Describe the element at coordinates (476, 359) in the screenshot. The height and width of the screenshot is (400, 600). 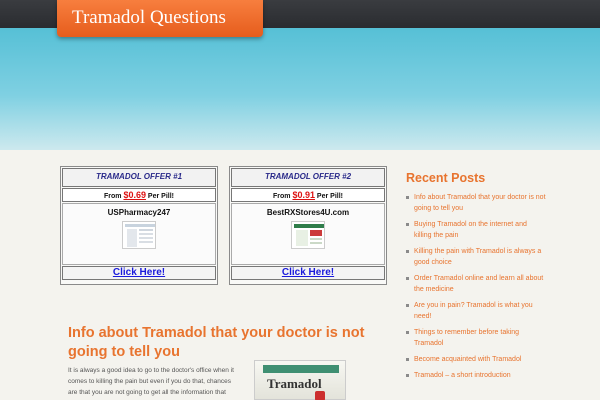
I see `recent-post-link: Become acquainted with Tramadol` at that location.